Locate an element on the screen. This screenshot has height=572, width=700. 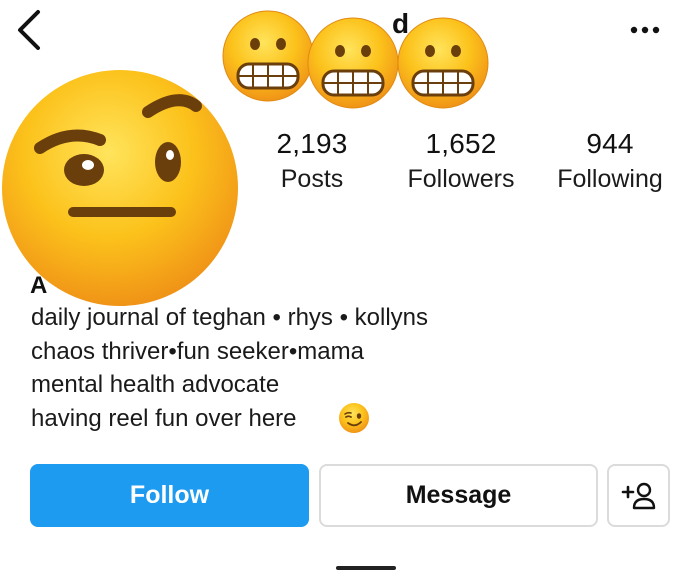
stat-following: 944 Following is located at coordinates (610, 161).